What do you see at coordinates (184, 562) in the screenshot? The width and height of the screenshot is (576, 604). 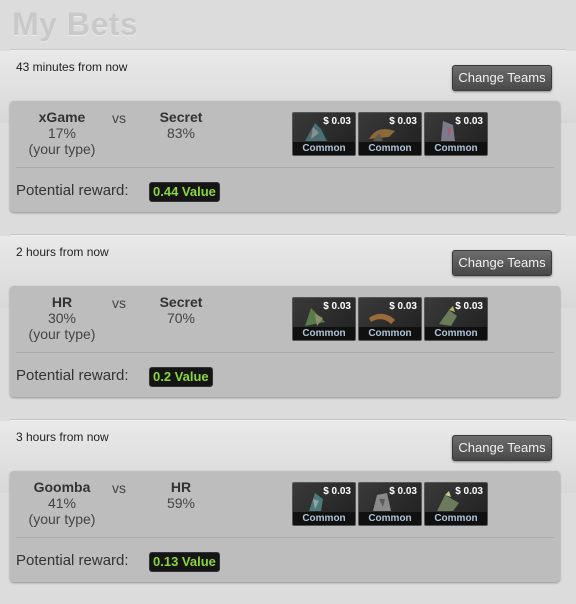 I see `reward-value-badge: 0.13 Value` at bounding box center [184, 562].